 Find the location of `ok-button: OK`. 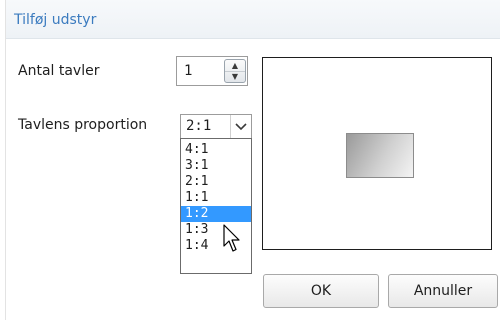

ok-button: OK is located at coordinates (321, 291).